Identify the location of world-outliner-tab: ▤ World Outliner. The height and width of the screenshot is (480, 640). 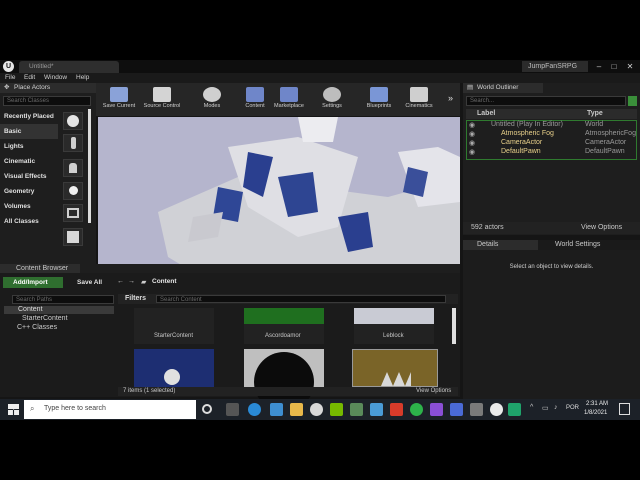
(503, 88).